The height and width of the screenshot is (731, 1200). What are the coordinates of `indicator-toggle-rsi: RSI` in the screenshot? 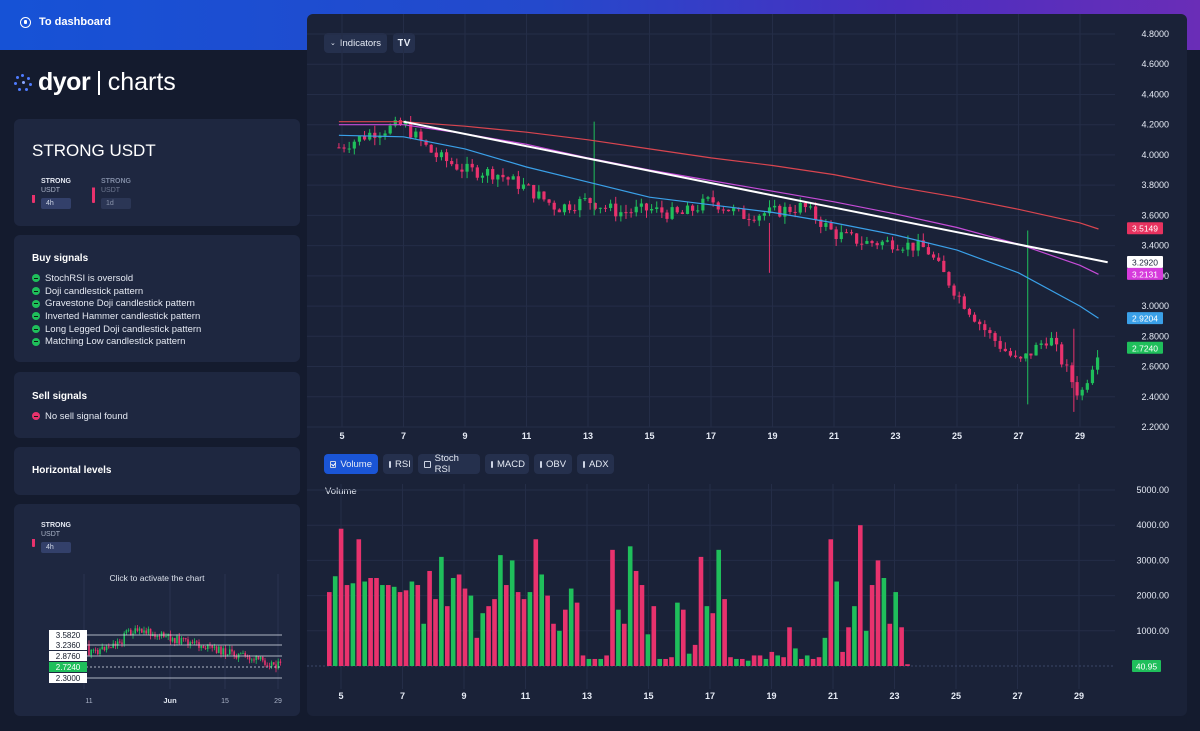 It's located at (398, 464).